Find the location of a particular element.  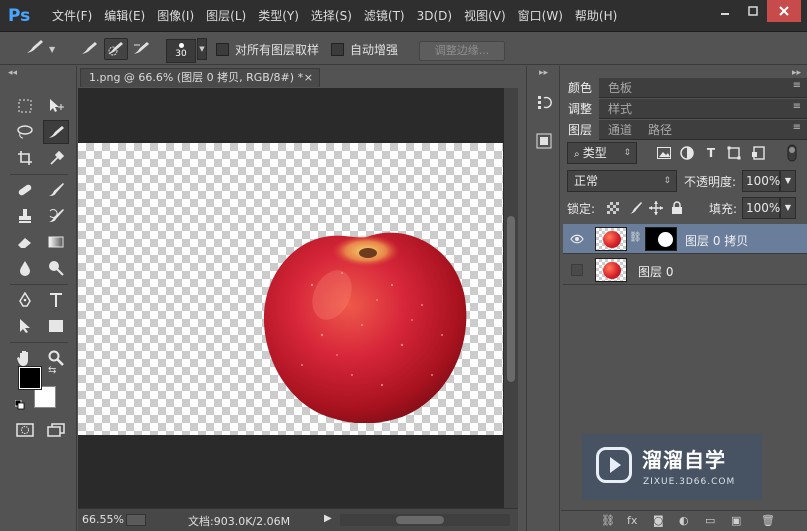

tab-paths: 路径 is located at coordinates (660, 130).